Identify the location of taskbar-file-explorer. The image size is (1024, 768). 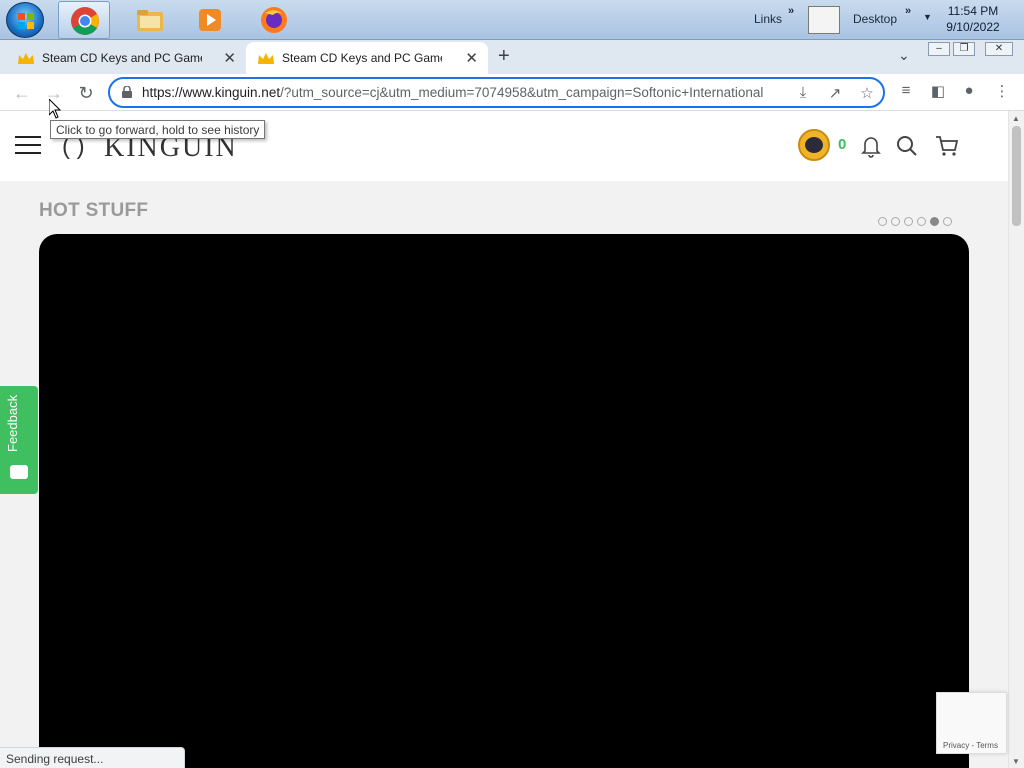
(150, 20).